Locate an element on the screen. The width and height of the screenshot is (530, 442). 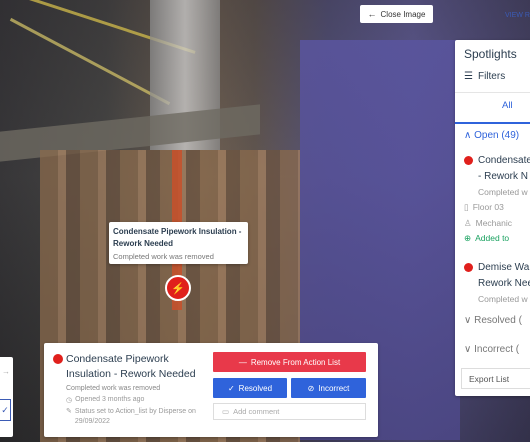
item-floor: ▯ Floor 03 is located at coordinates (484, 207).